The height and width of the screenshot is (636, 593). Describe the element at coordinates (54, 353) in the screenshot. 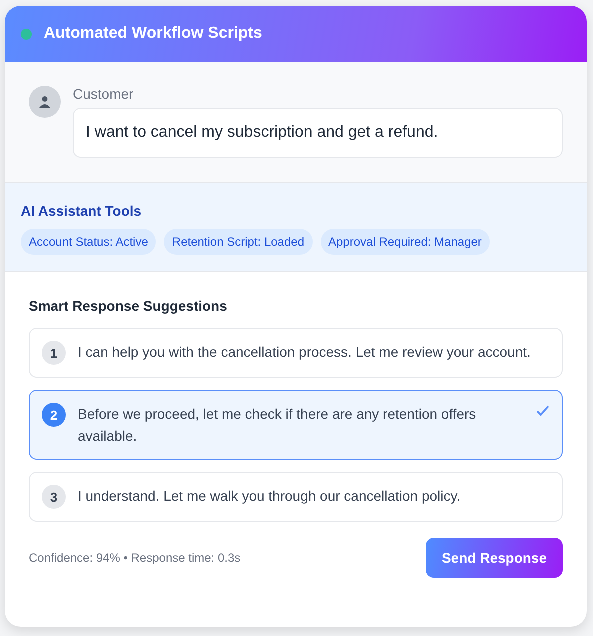

I see `number-badge: 1` at that location.